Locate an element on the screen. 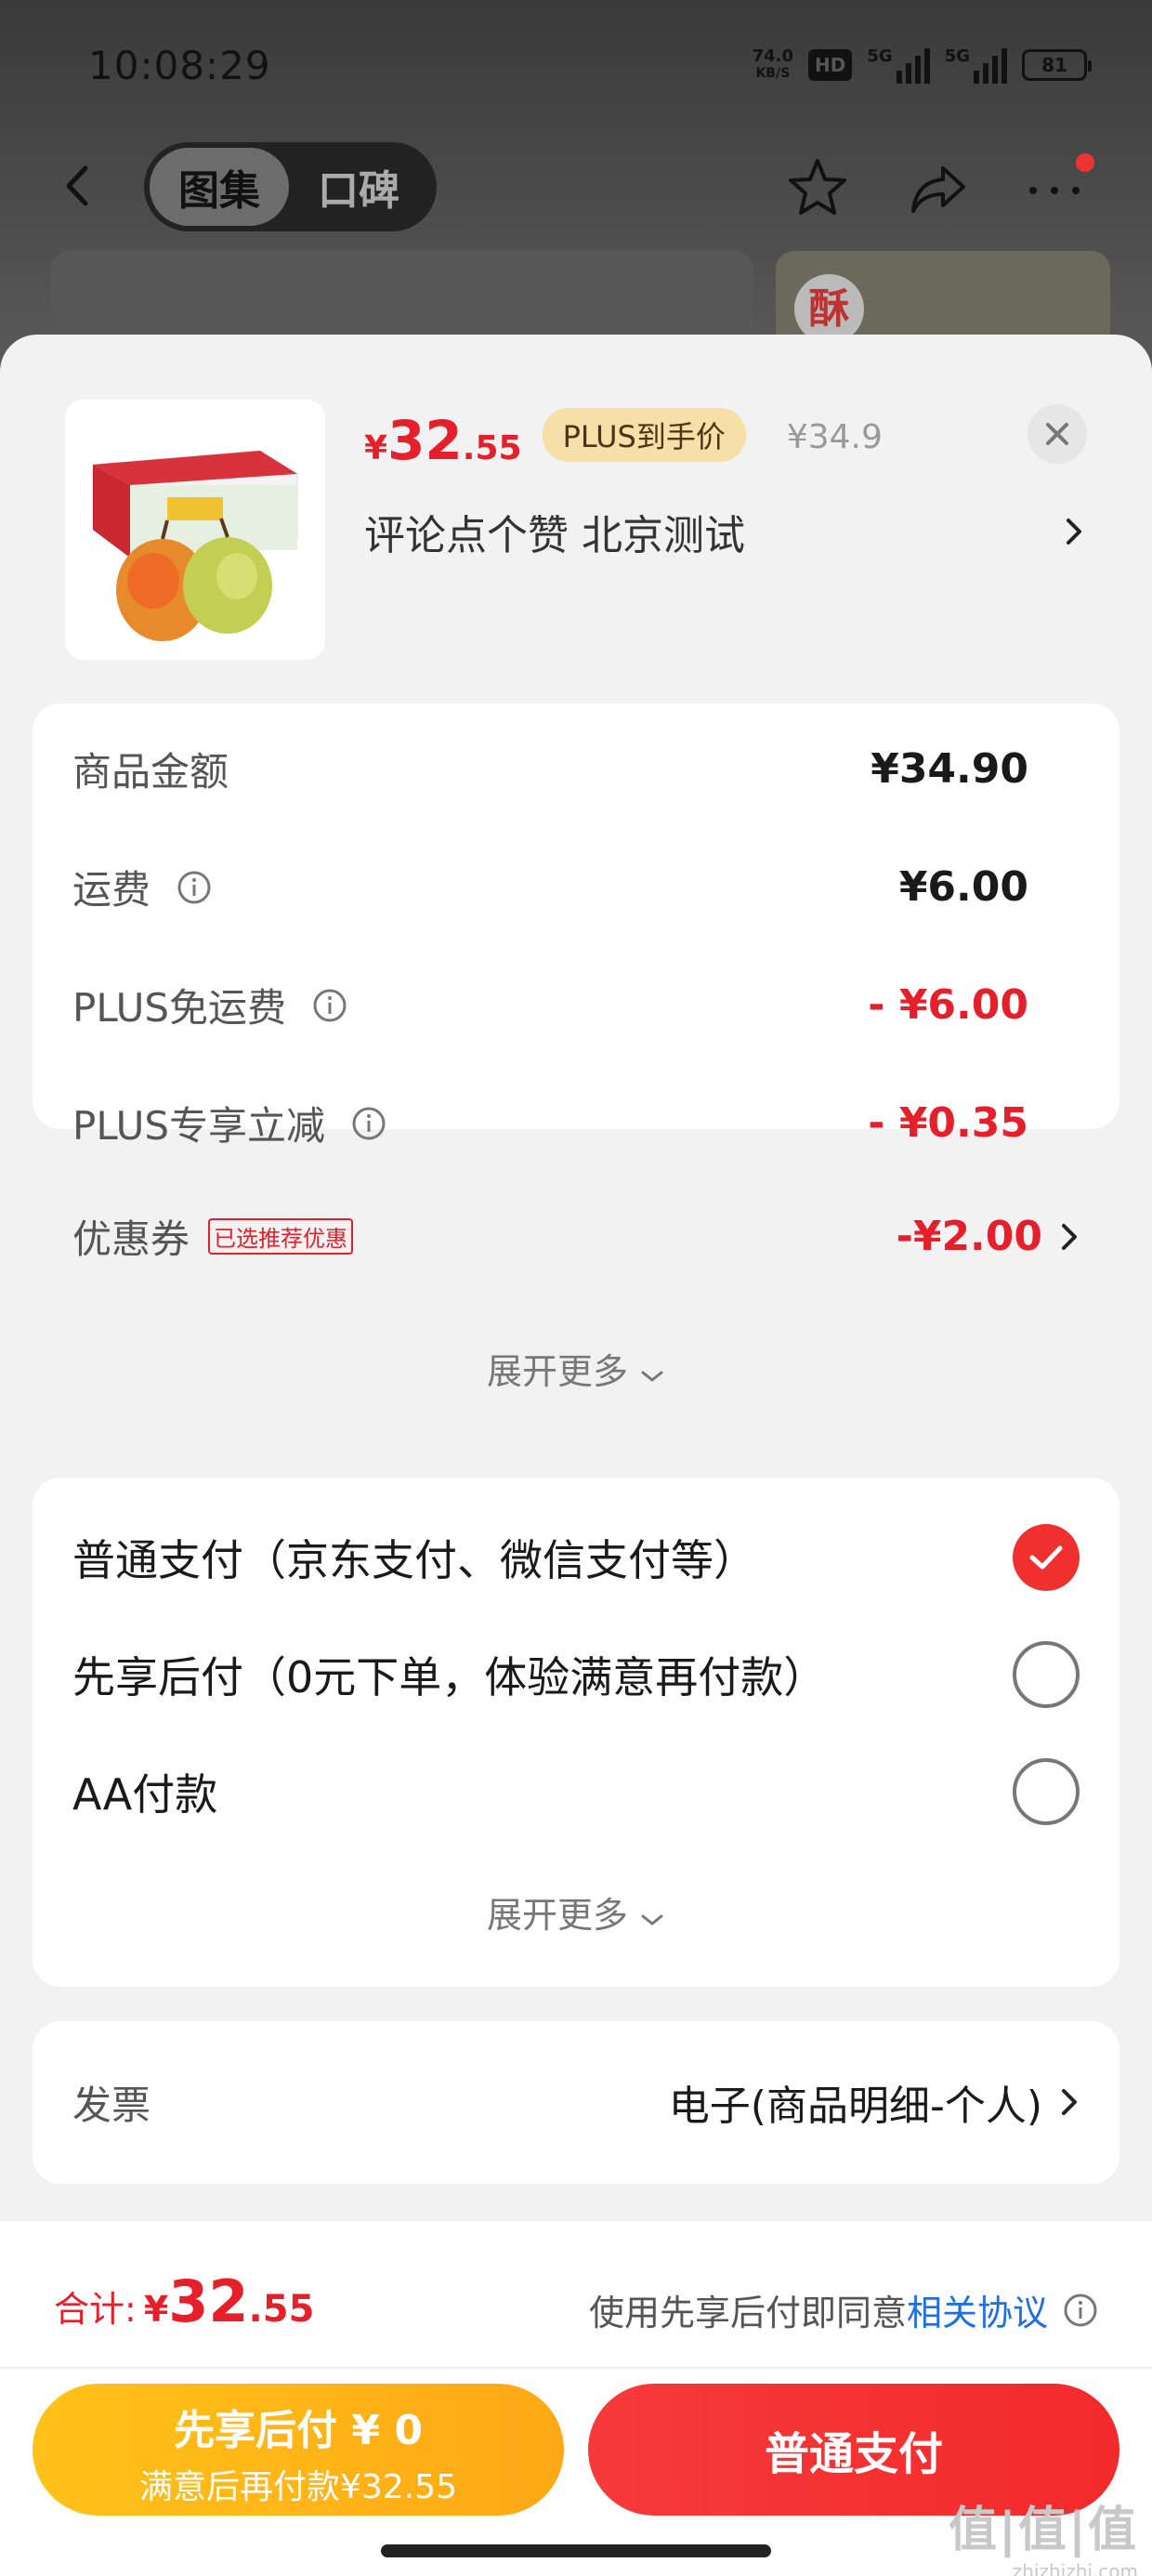  hd-icon: HD is located at coordinates (830, 65).